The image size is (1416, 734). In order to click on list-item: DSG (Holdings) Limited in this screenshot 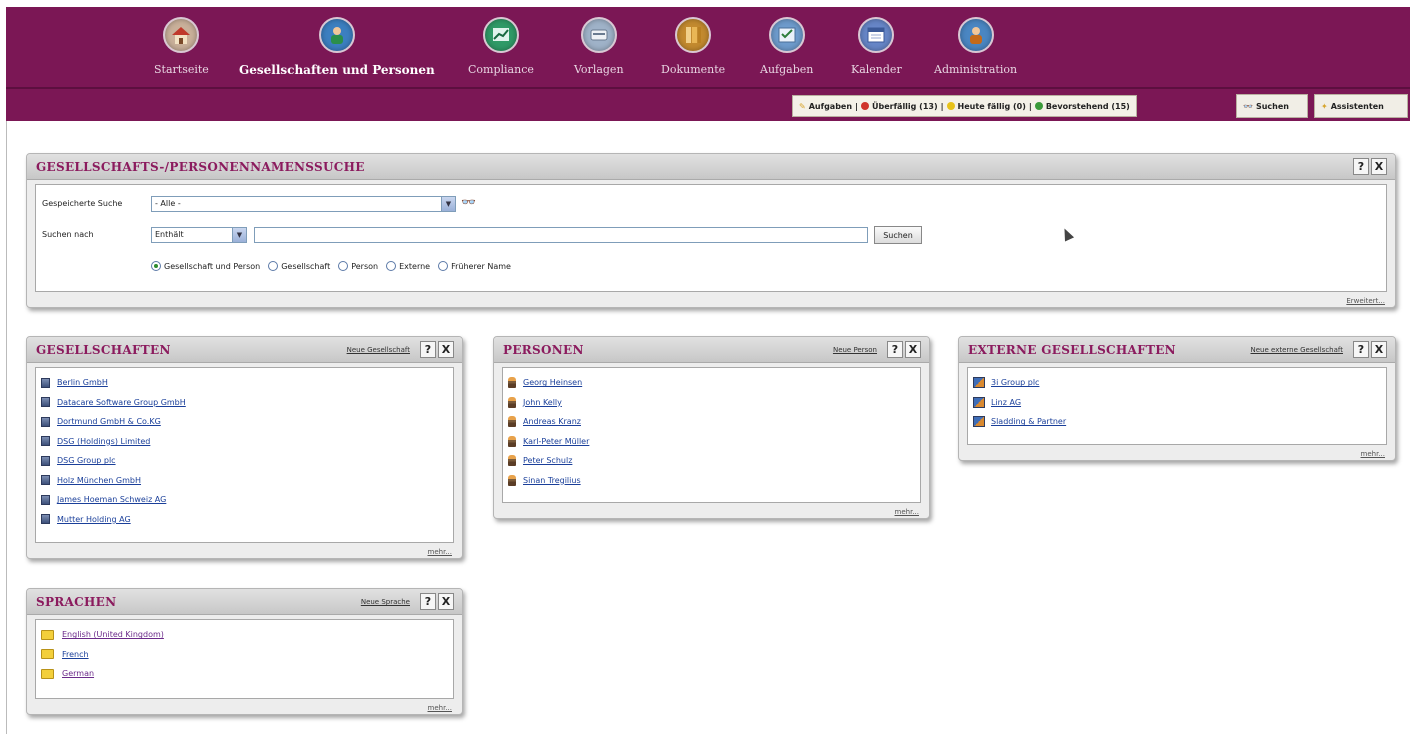, I will do `click(244, 442)`.